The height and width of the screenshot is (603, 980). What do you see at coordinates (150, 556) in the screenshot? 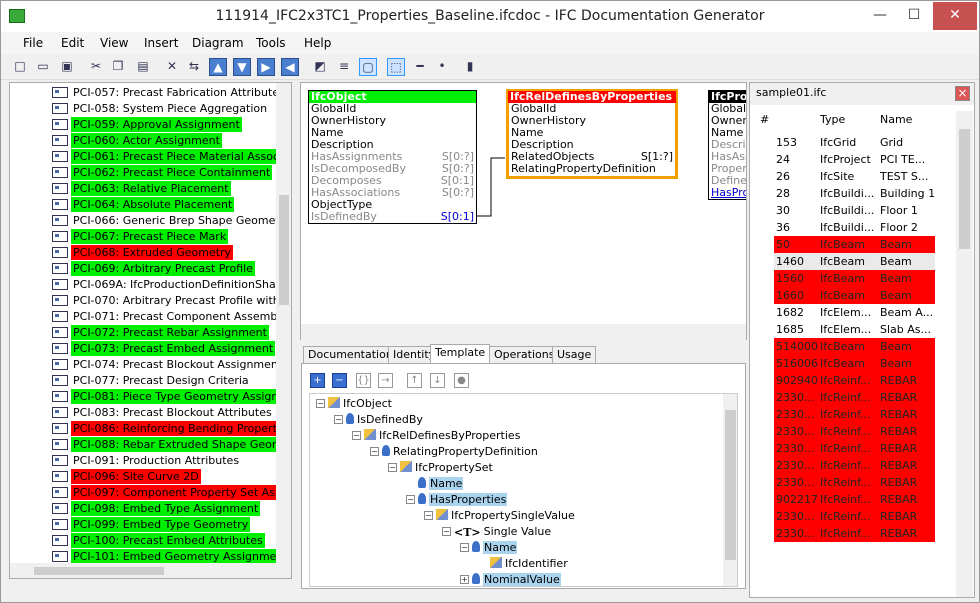
I see `concept-item: PCI-101: Embed Geometry Assignment` at bounding box center [150, 556].